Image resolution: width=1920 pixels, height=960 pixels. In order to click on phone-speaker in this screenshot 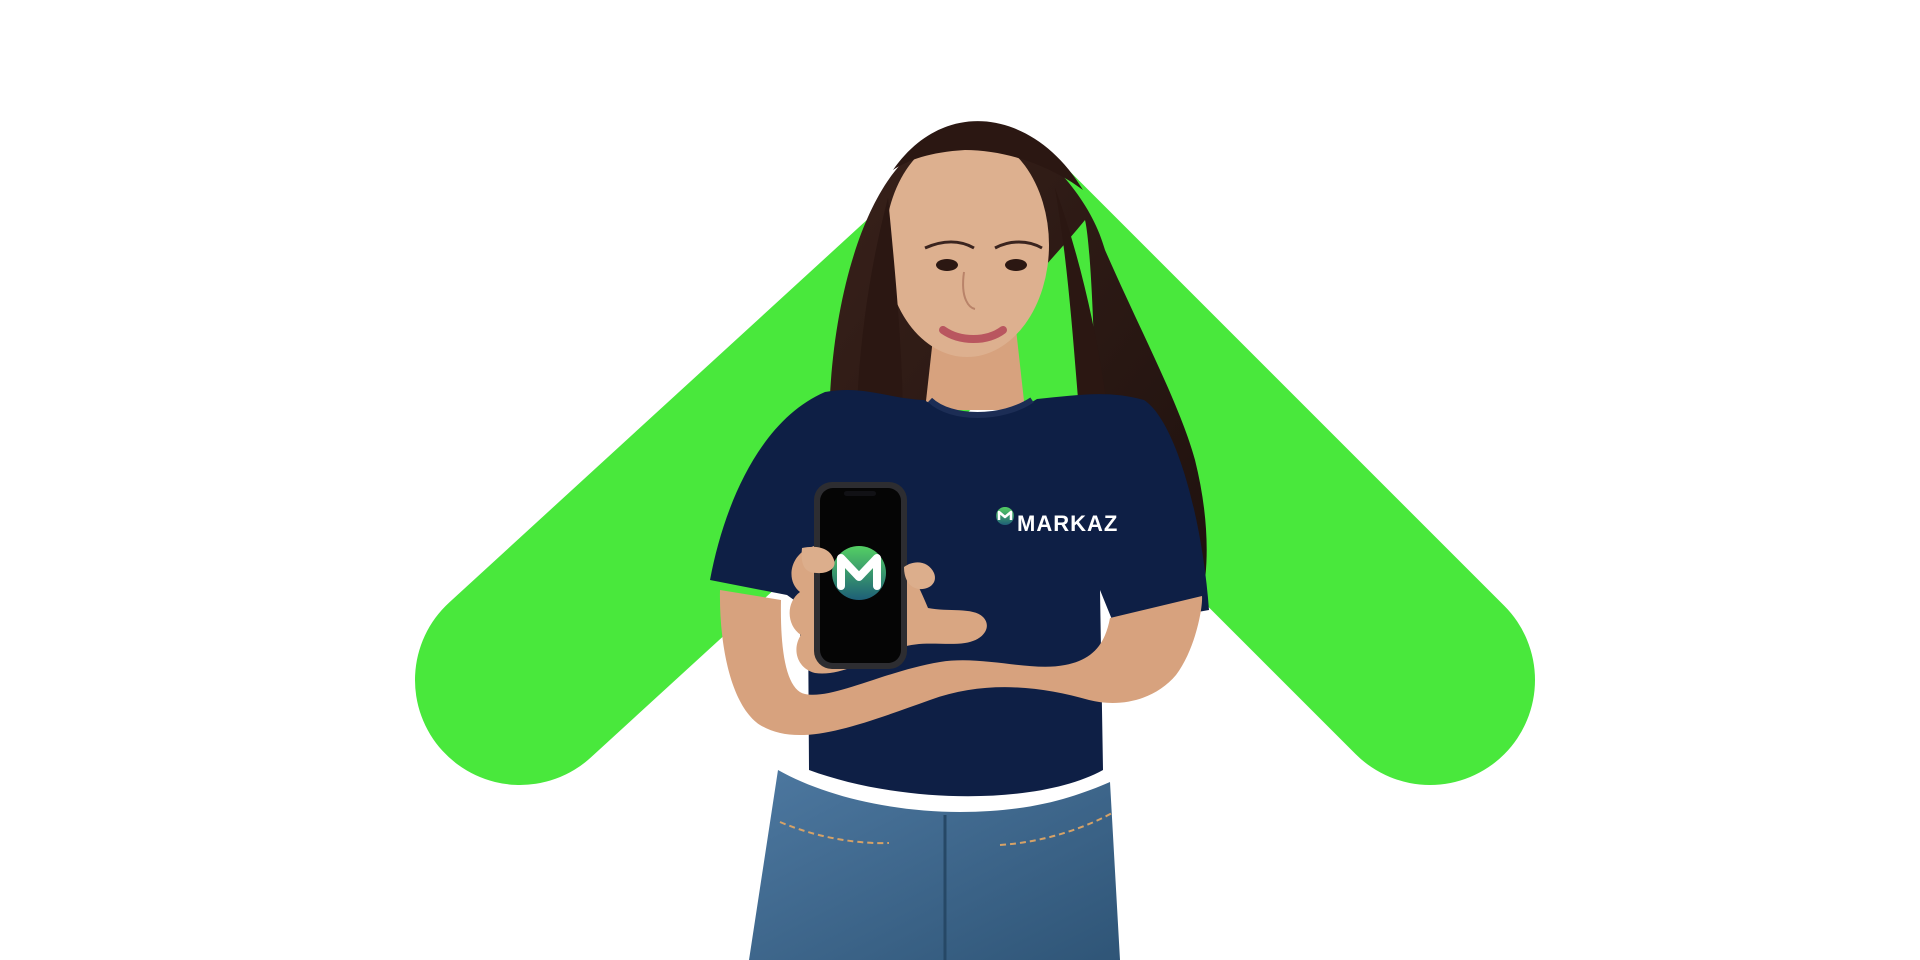, I will do `click(860, 493)`.